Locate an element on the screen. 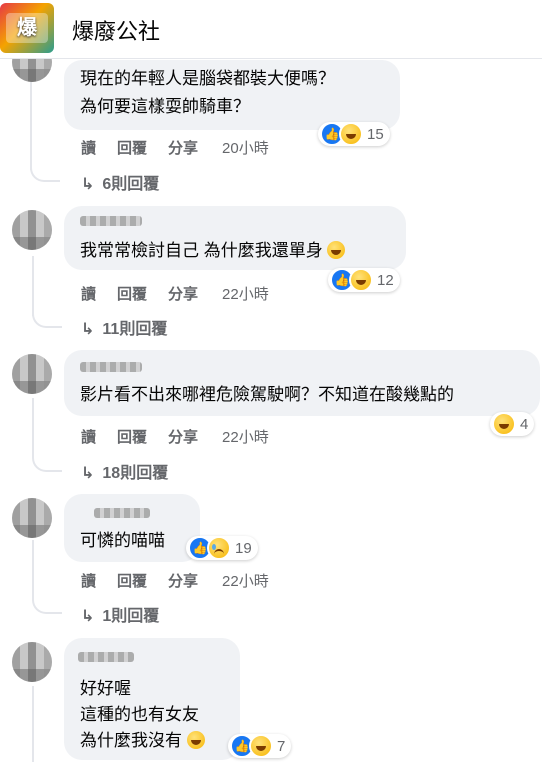 This screenshot has width=542, height=762. reaction-summary: 👍 15 is located at coordinates (354, 134).